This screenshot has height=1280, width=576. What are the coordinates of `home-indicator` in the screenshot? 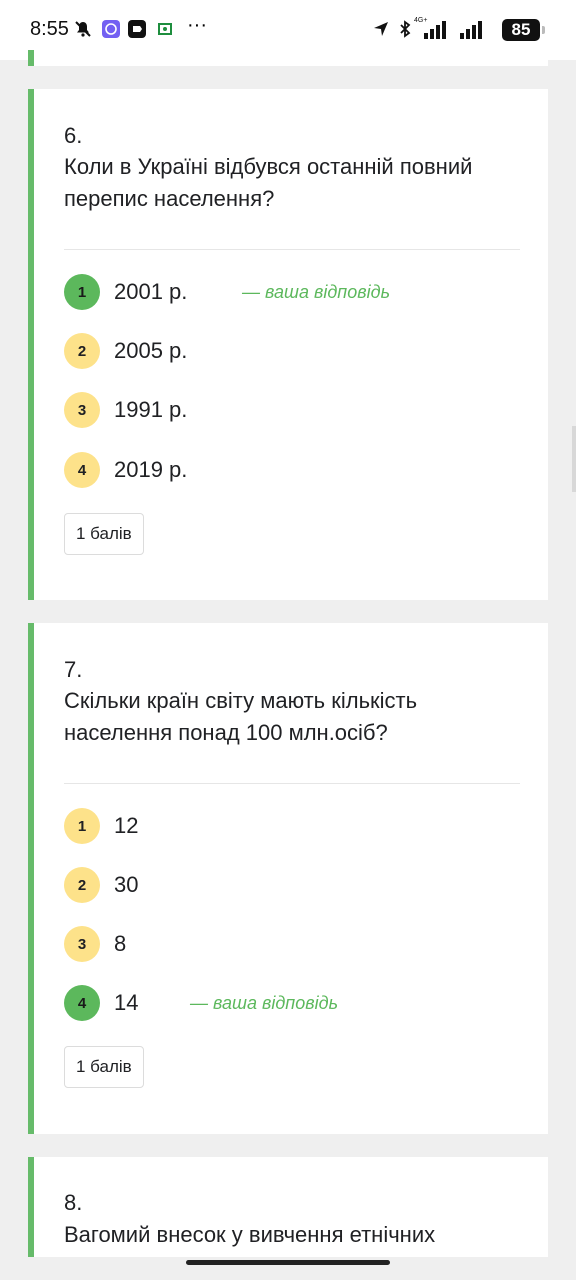 It's located at (288, 1262).